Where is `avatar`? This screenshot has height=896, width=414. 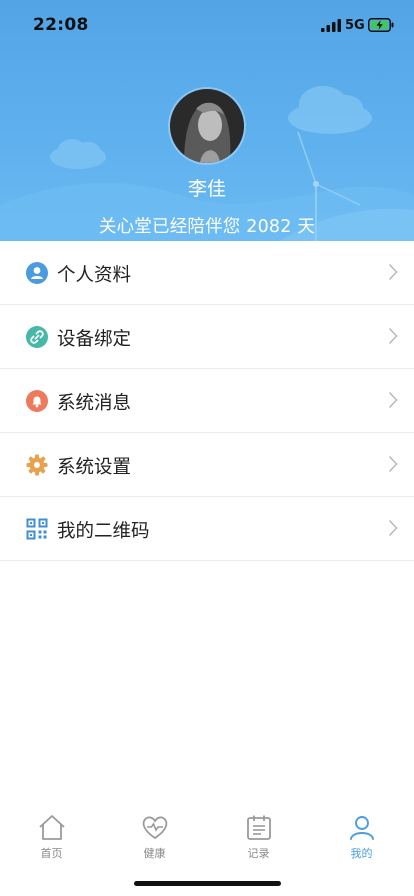
avatar is located at coordinates (207, 126).